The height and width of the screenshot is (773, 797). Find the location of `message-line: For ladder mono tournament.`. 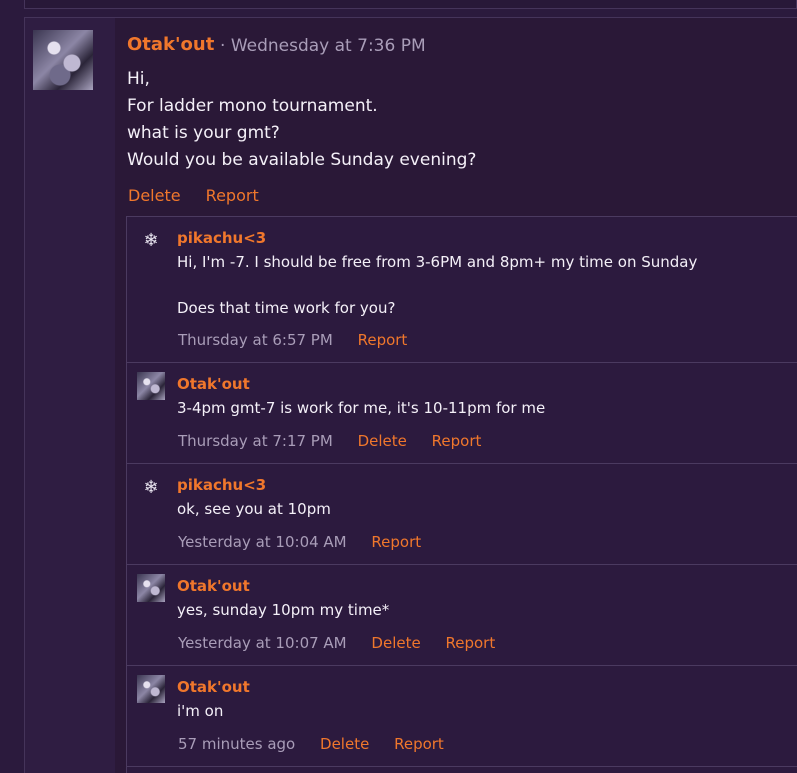

message-line: For ladder mono tournament. is located at coordinates (252, 106).